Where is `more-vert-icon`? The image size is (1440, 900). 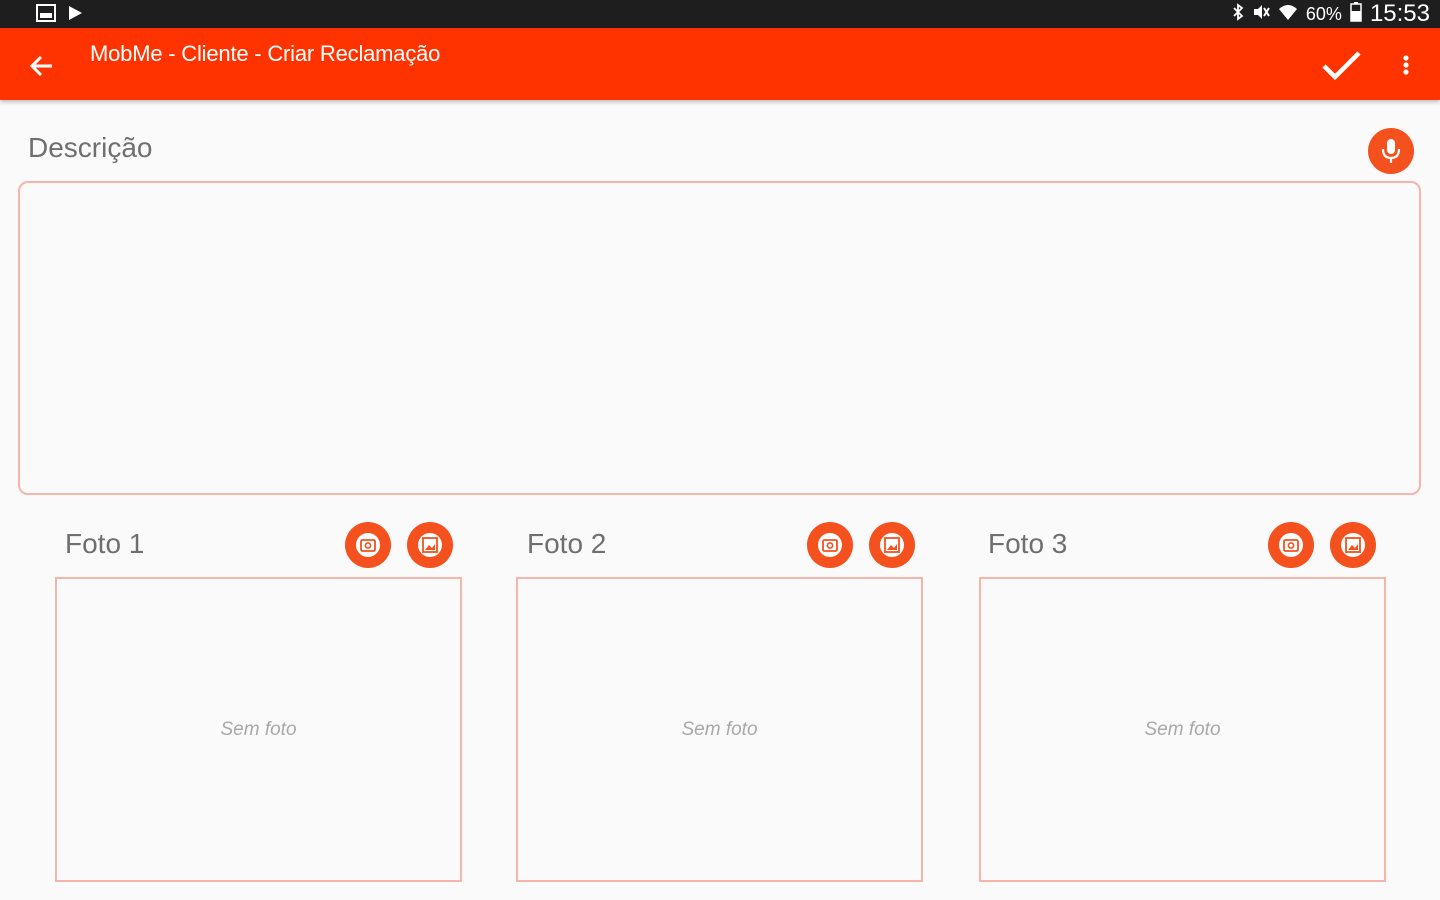 more-vert-icon is located at coordinates (1406, 65).